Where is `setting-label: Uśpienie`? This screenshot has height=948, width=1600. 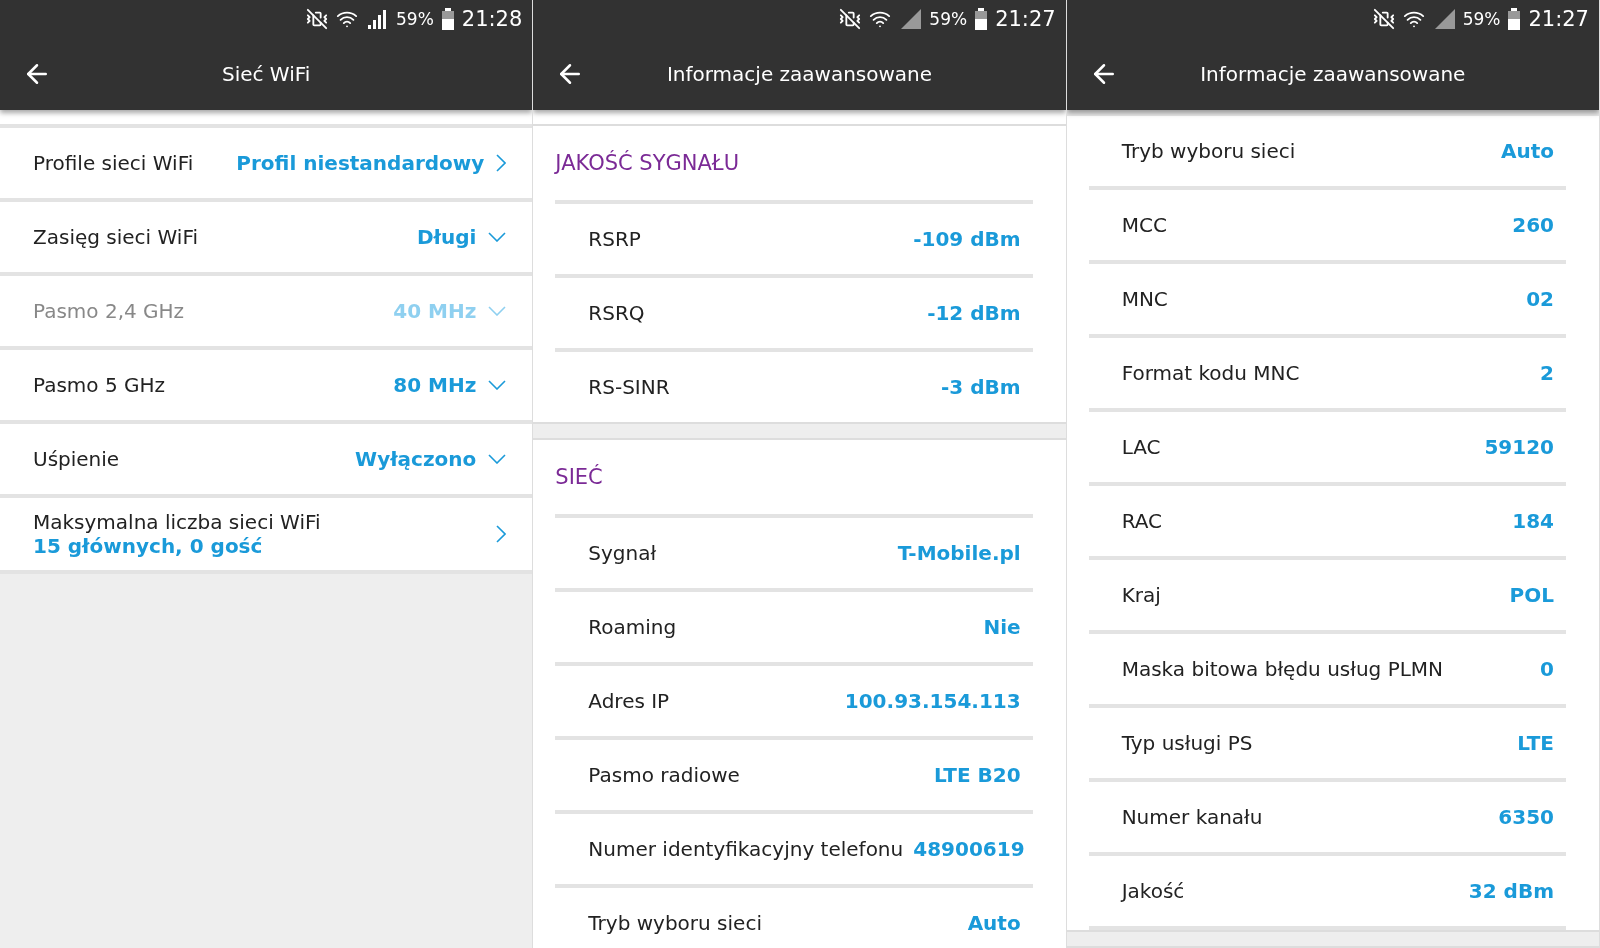
setting-label: Uśpienie is located at coordinates (77, 459).